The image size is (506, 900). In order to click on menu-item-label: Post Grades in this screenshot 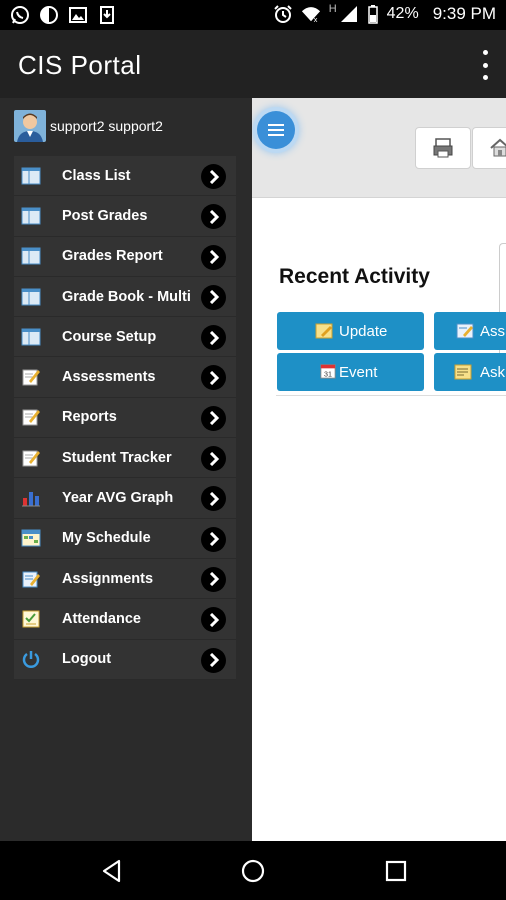, I will do `click(105, 215)`.